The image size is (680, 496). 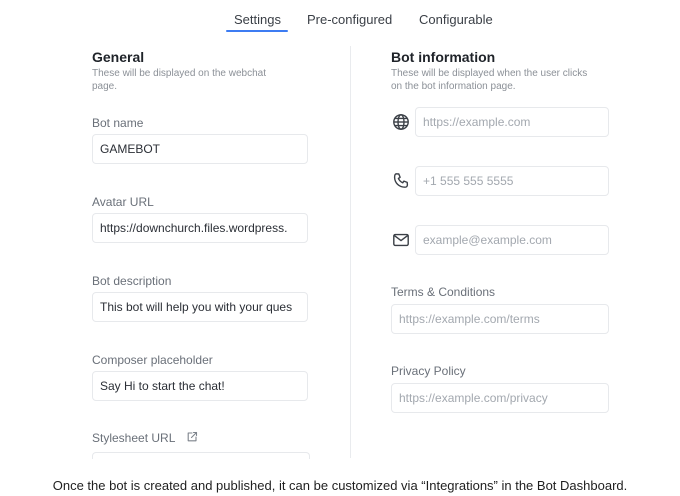 I want to click on settings-tabs: Settings Pre-configured Configurable, so click(x=340, y=20).